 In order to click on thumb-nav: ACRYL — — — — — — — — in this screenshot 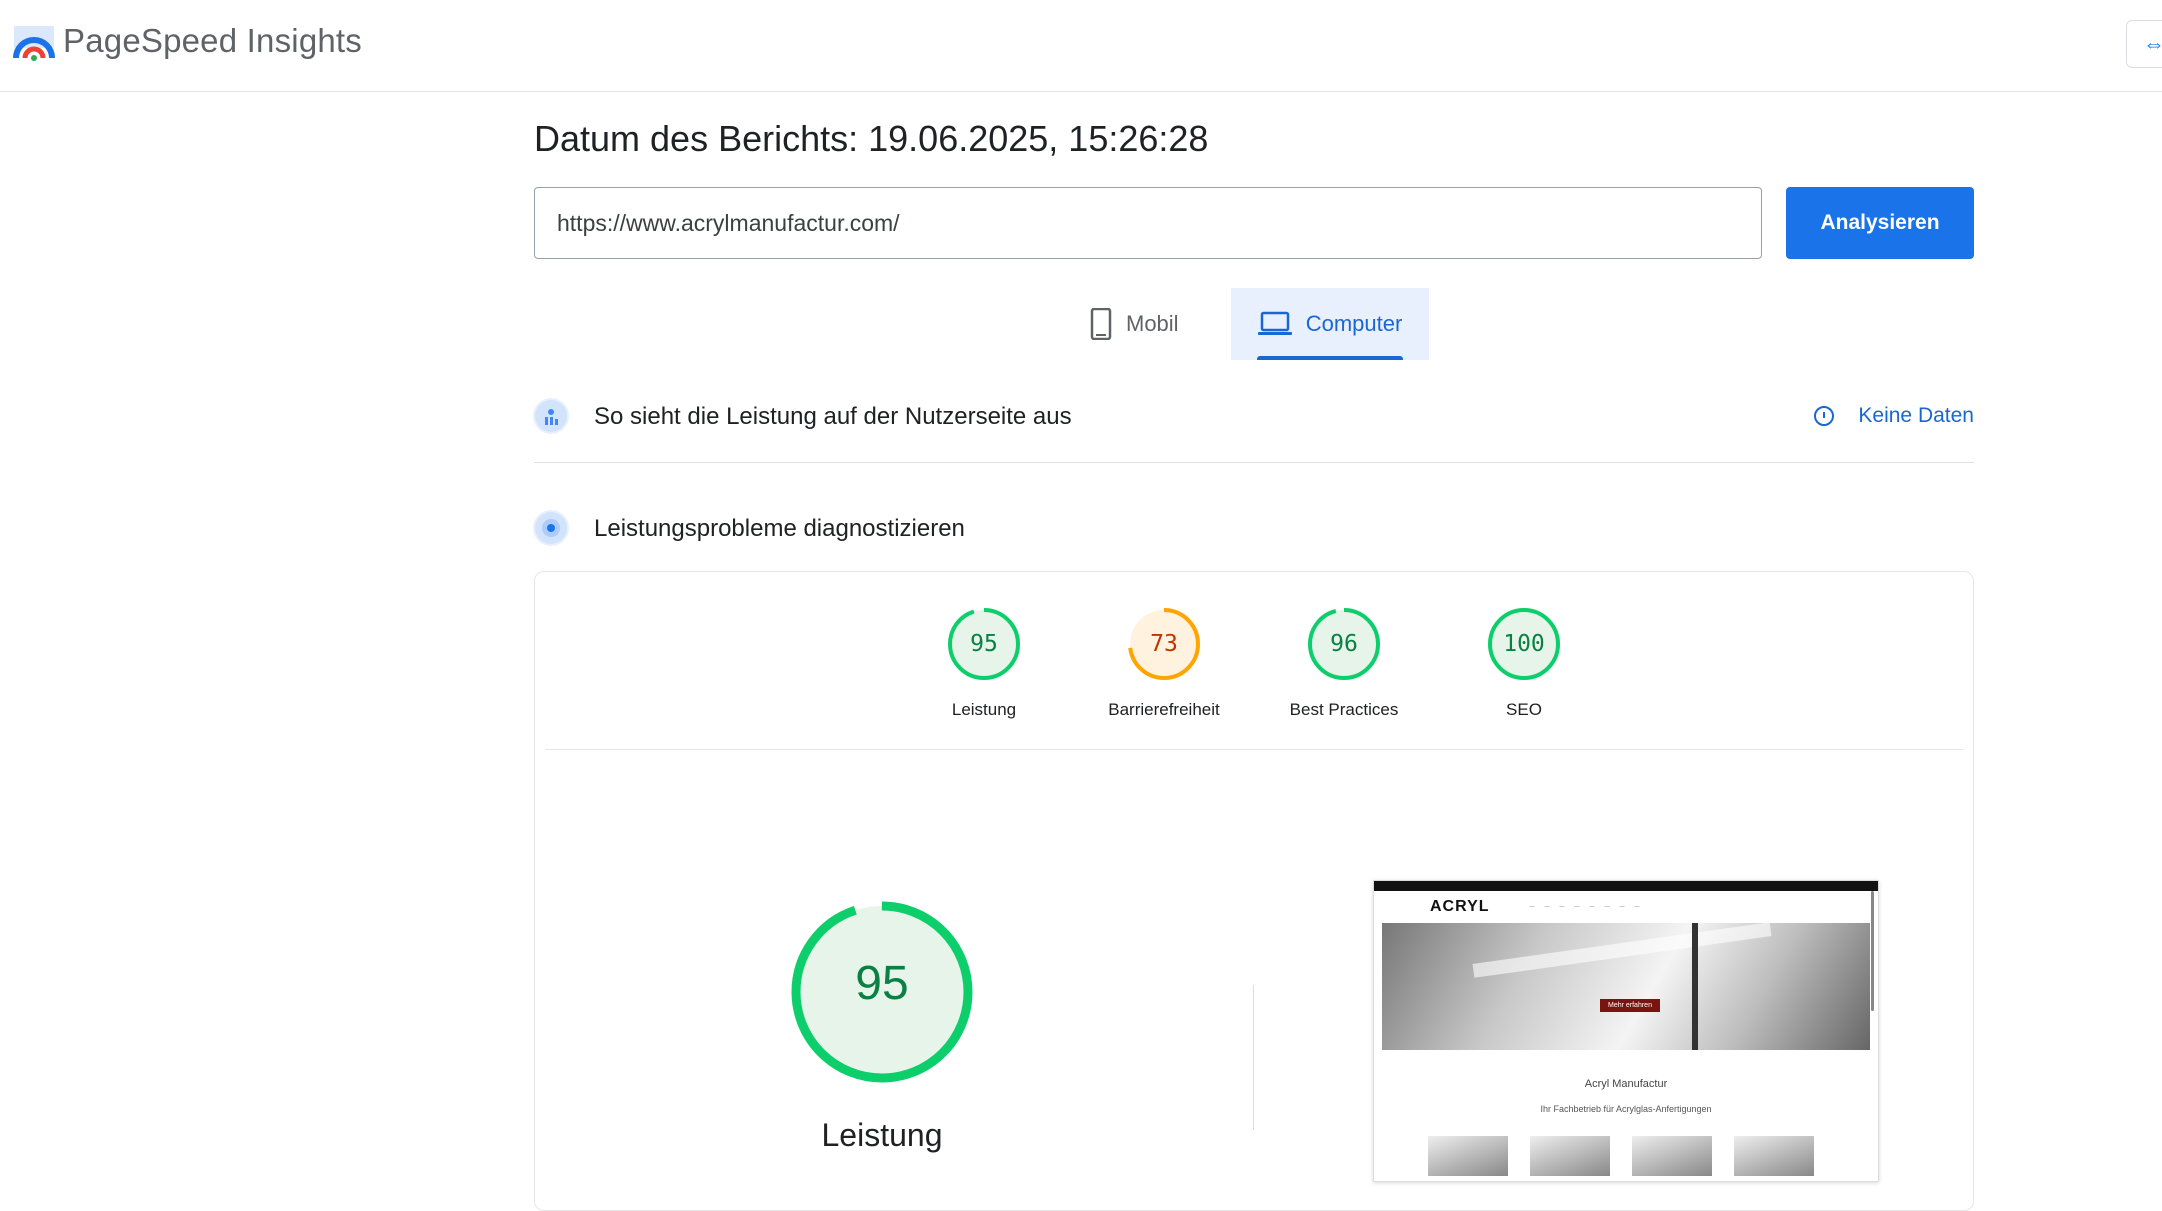, I will do `click(1626, 907)`.